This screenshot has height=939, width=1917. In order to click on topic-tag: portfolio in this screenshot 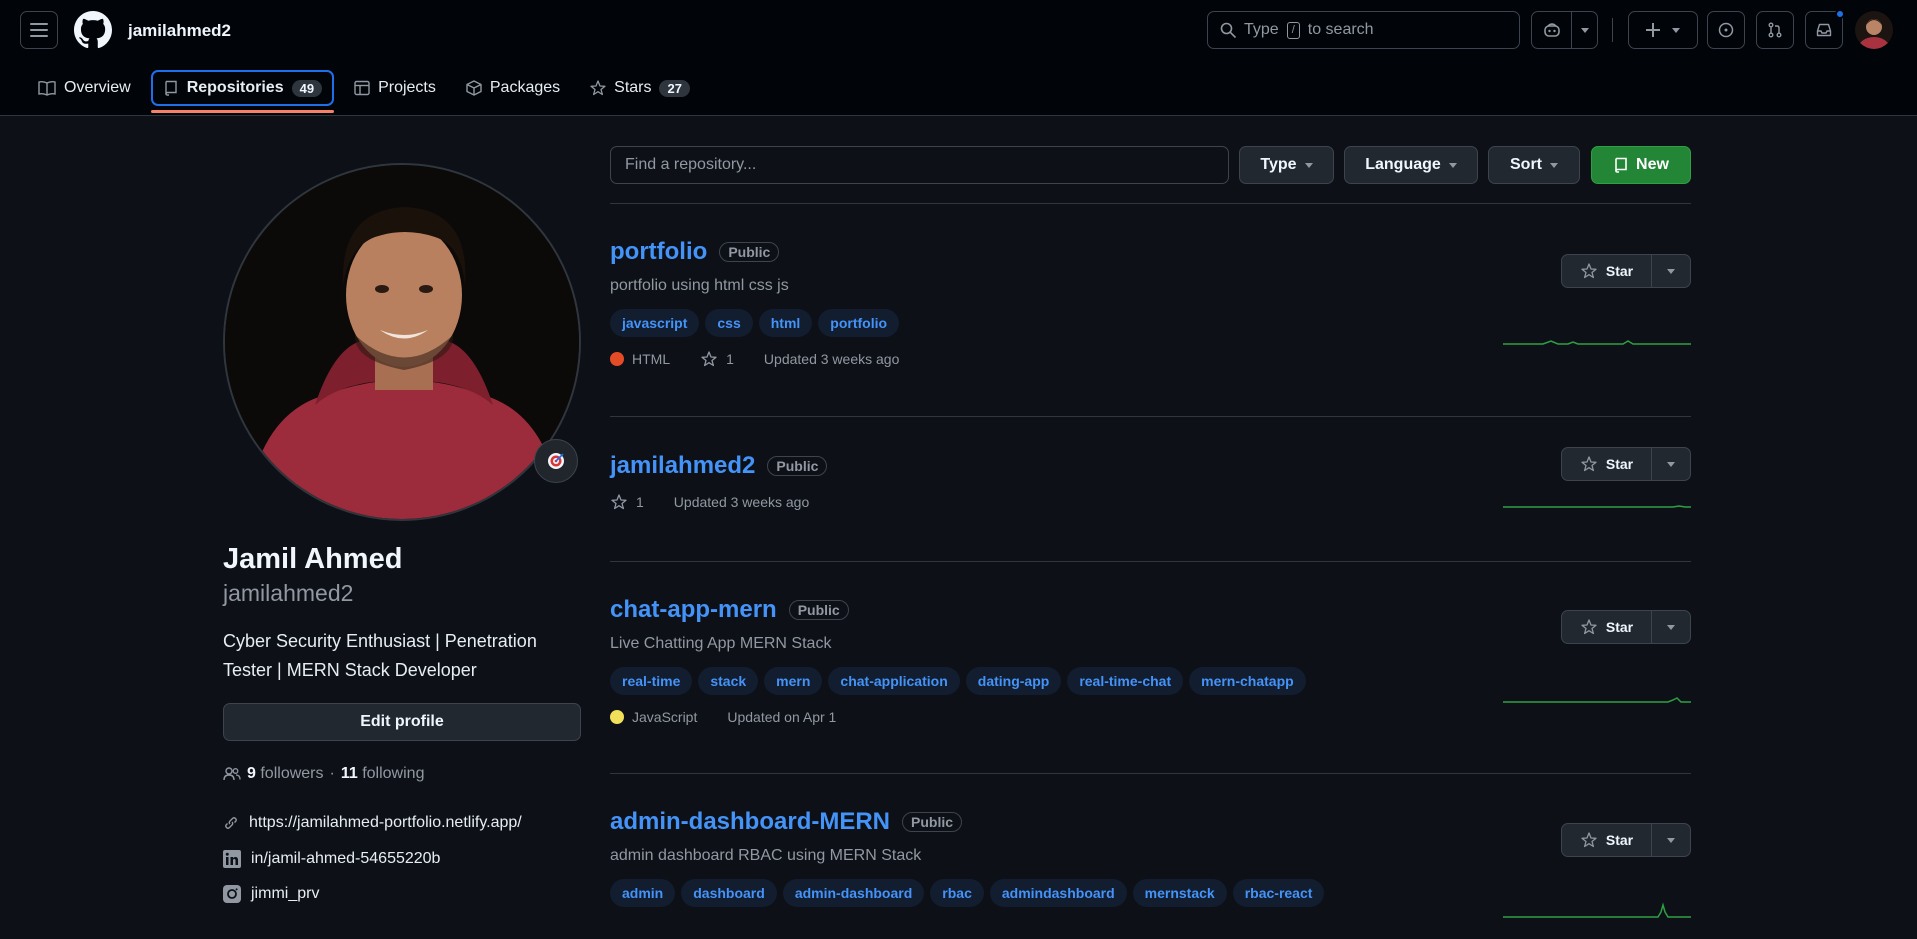, I will do `click(859, 323)`.